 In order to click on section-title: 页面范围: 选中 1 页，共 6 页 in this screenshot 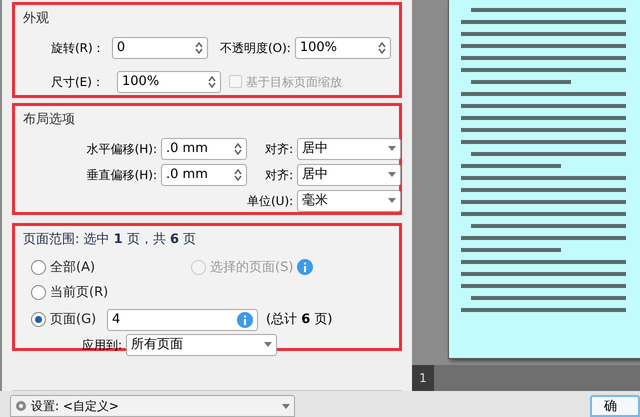, I will do `click(110, 240)`.